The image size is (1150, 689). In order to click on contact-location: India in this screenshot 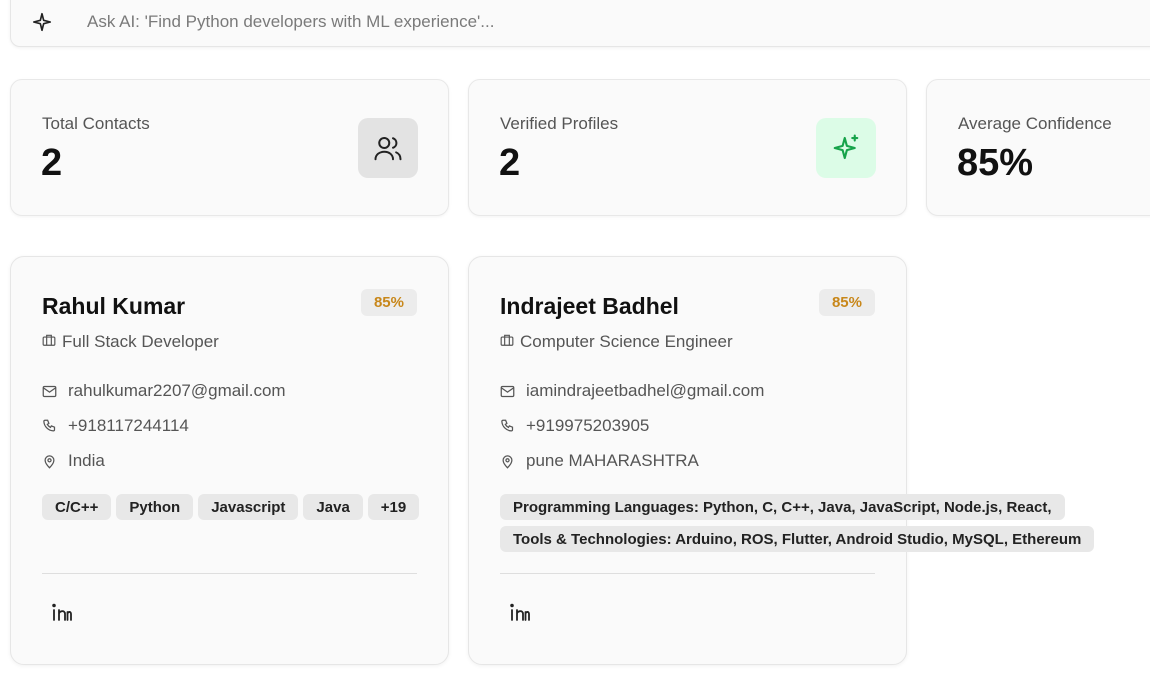, I will do `click(73, 461)`.